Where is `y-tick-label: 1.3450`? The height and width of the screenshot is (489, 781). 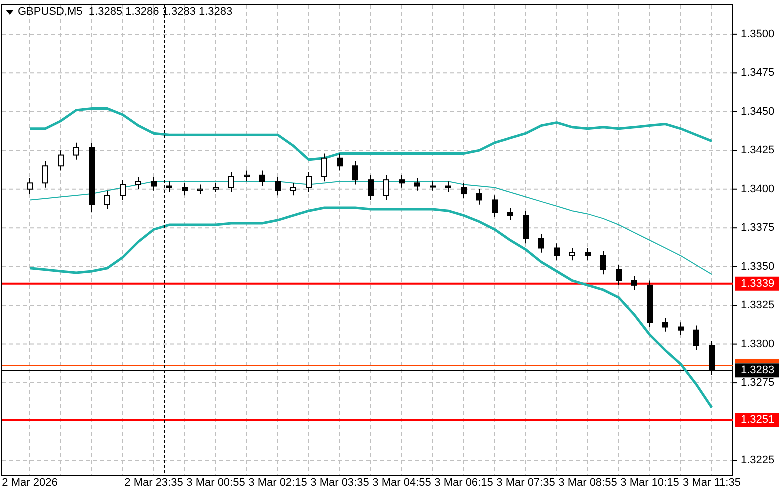 y-tick-label: 1.3450 is located at coordinates (758, 112).